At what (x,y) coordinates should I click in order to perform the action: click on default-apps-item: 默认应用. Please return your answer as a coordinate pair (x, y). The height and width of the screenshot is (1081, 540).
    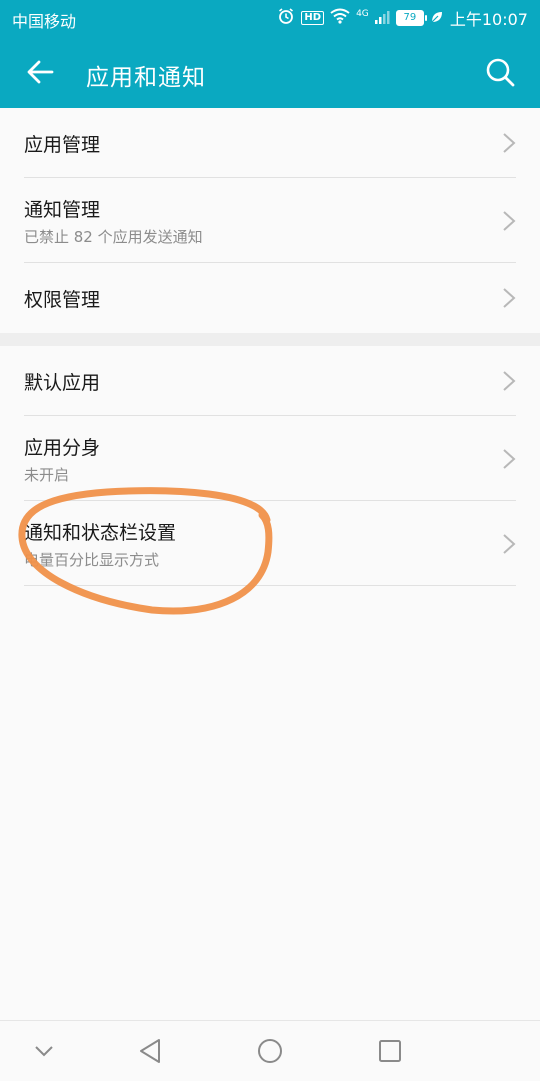
    Looking at the image, I should click on (270, 381).